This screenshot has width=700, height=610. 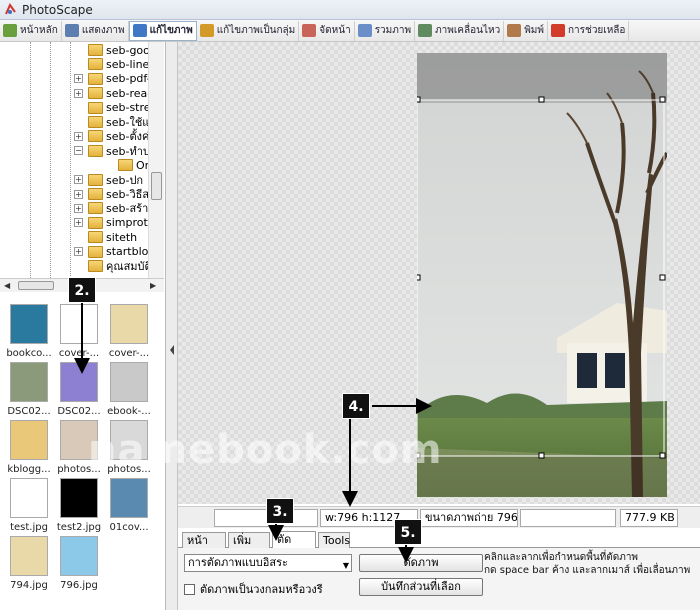 I want to click on tree-item: คุณสมบัติ, so click(x=114, y=266).